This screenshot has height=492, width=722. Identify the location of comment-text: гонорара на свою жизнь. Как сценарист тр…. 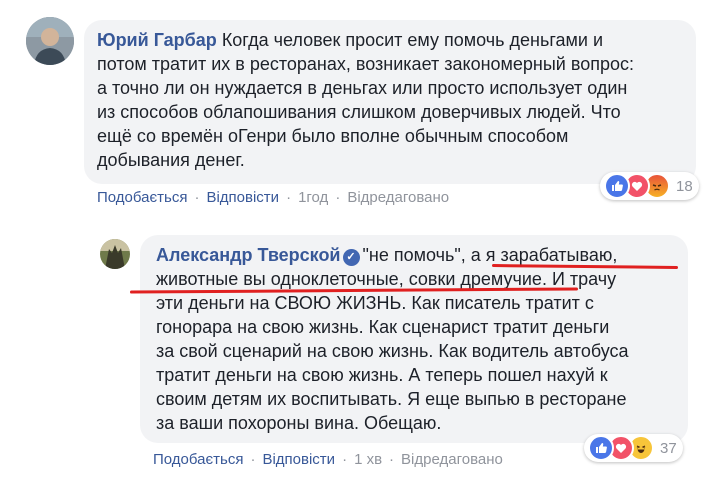
(383, 327).